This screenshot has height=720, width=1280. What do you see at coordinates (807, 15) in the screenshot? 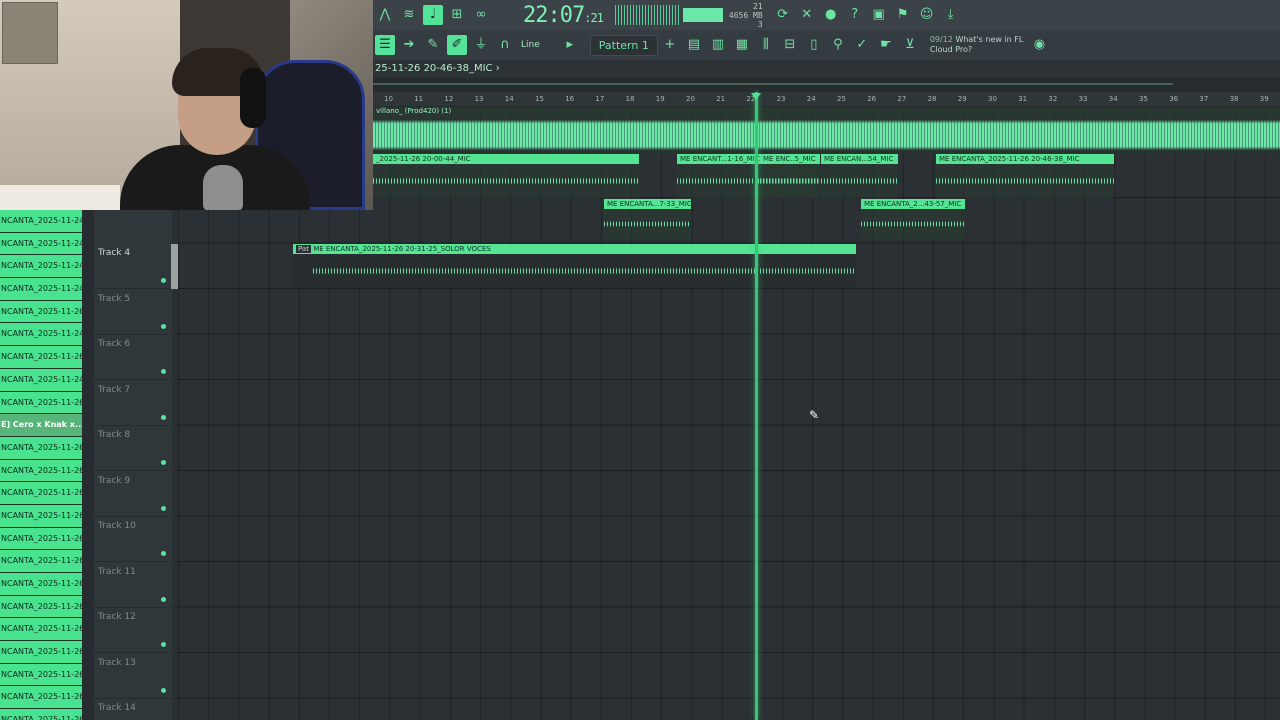
I see `mixer-x-icon: ✕` at bounding box center [807, 15].